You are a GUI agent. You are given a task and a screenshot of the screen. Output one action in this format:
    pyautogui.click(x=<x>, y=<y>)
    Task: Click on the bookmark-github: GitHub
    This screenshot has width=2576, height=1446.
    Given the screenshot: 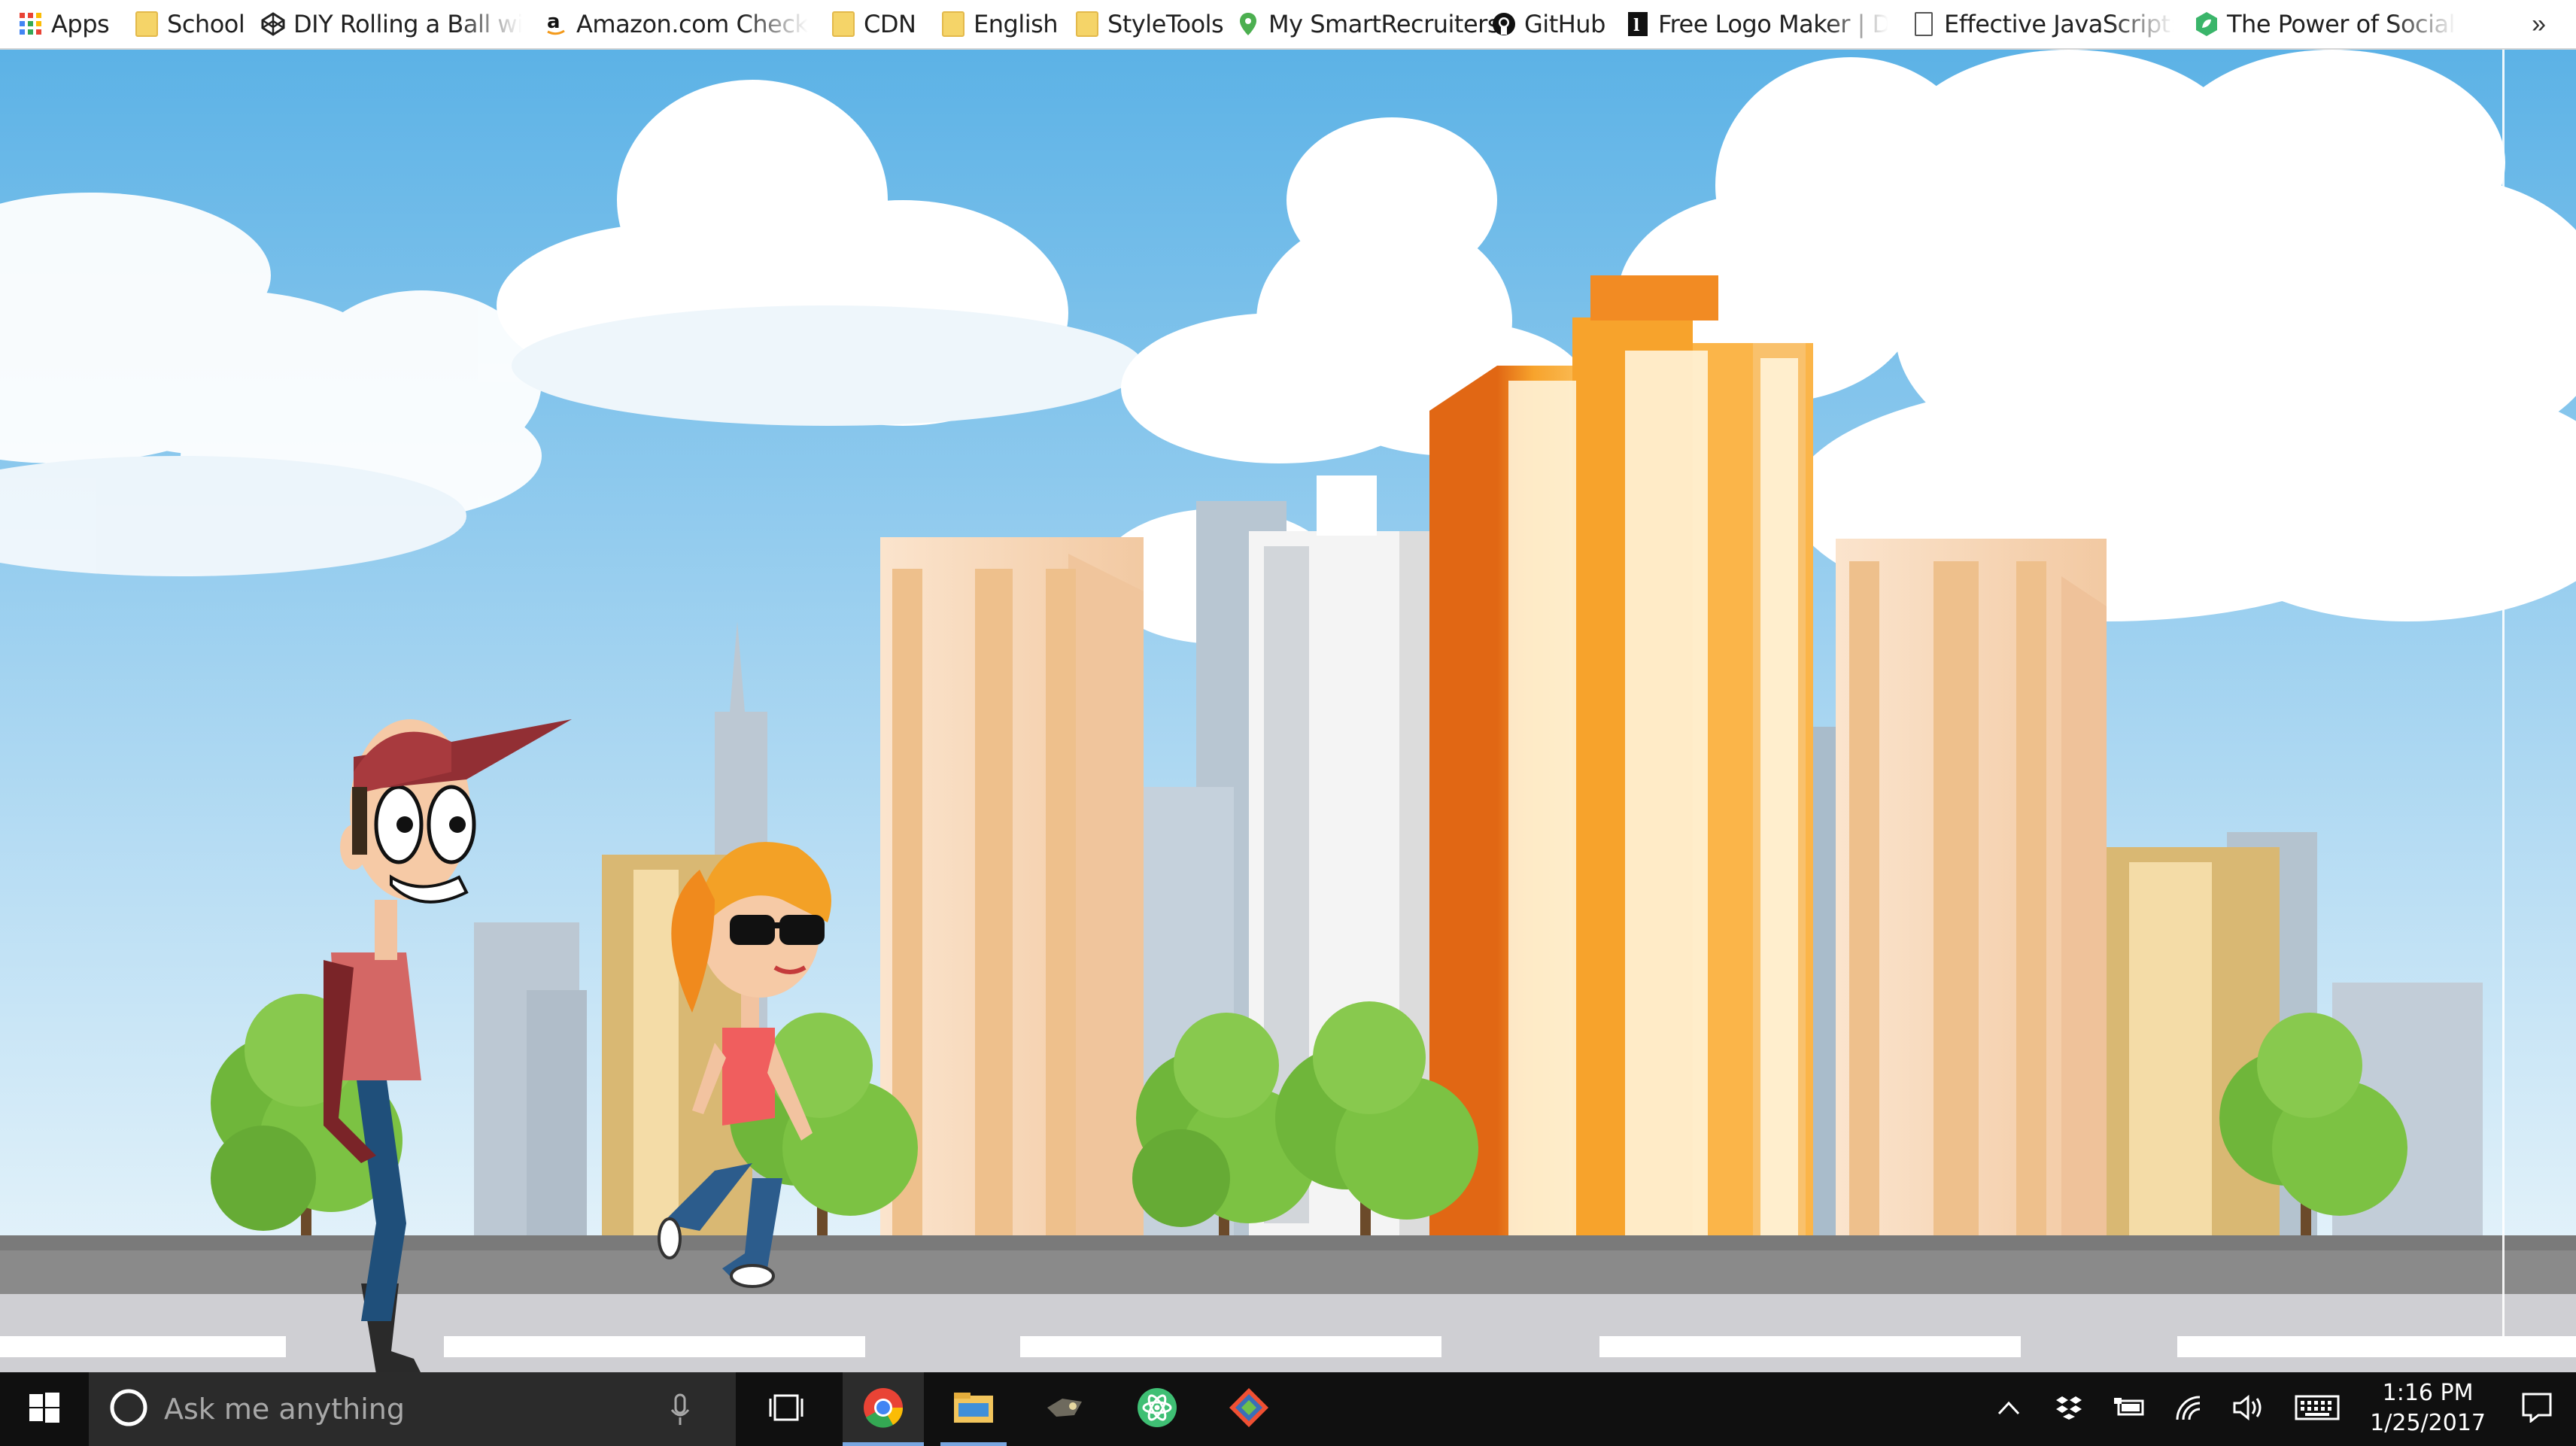 What is the action you would take?
    pyautogui.click(x=1548, y=24)
    